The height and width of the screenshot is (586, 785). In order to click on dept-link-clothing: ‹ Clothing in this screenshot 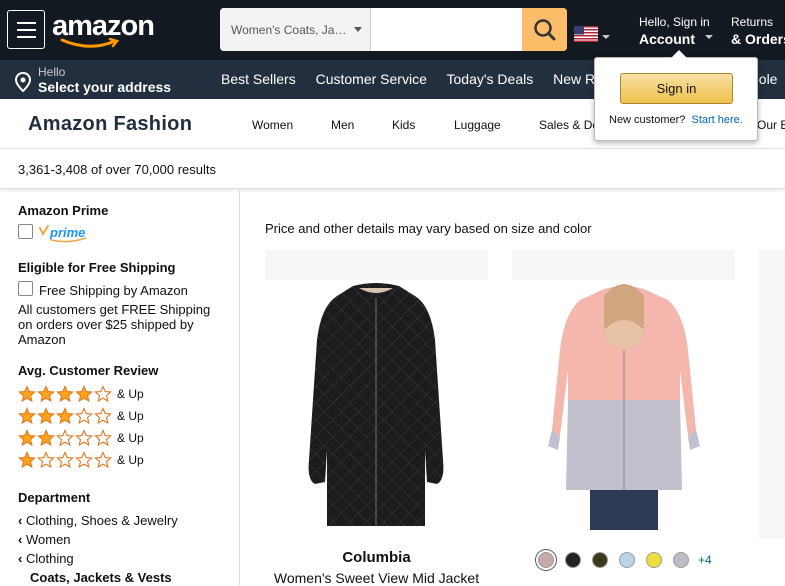, I will do `click(46, 558)`.